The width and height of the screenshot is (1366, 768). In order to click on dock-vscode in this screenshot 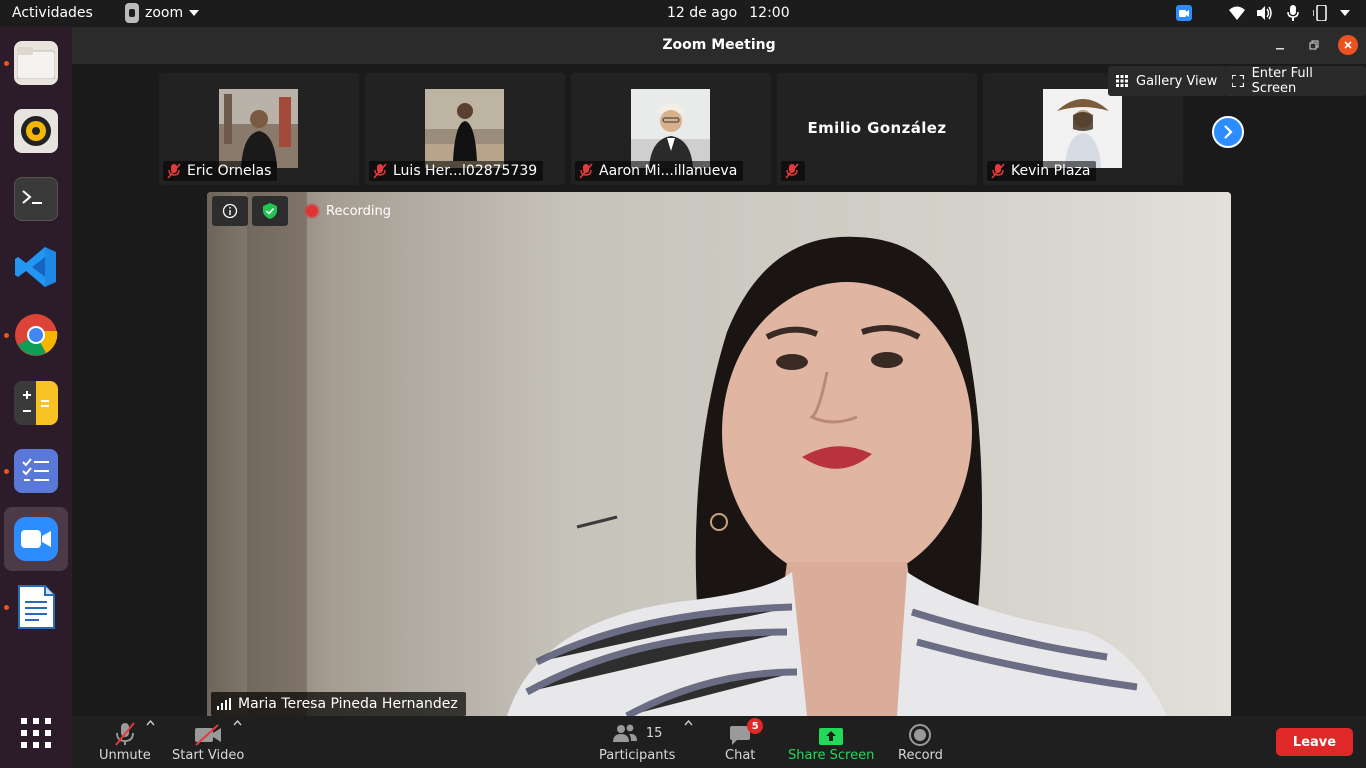, I will do `click(36, 267)`.